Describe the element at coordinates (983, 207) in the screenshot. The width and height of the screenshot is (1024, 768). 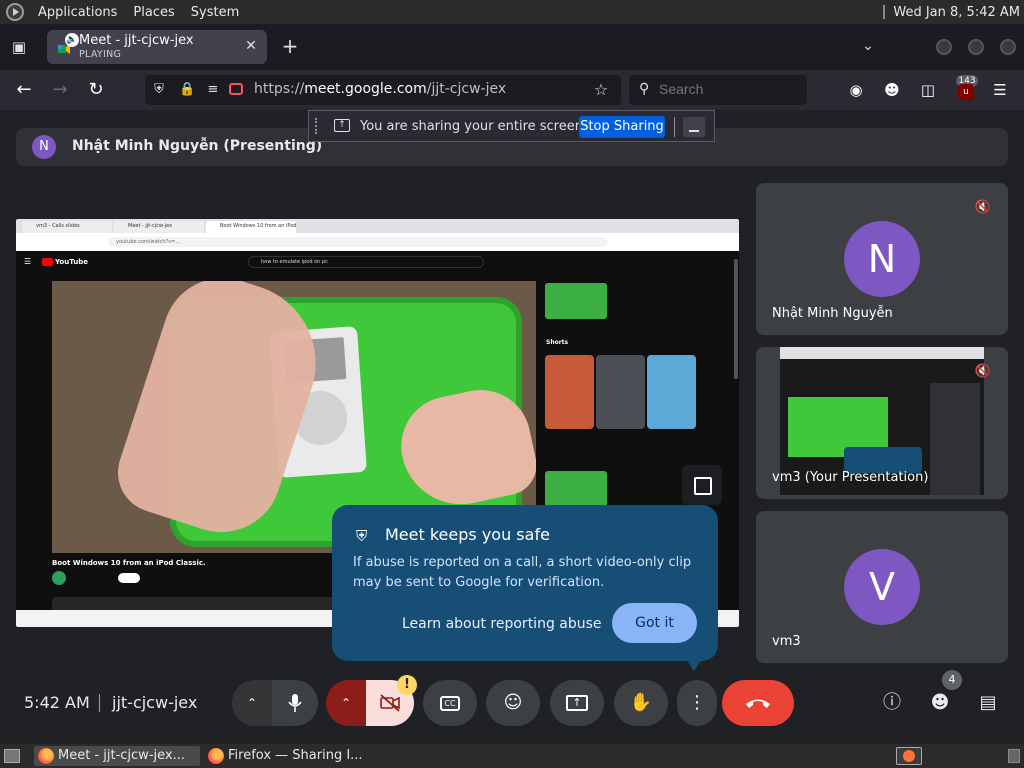
I see `mic-off-icon: 🔇` at that location.